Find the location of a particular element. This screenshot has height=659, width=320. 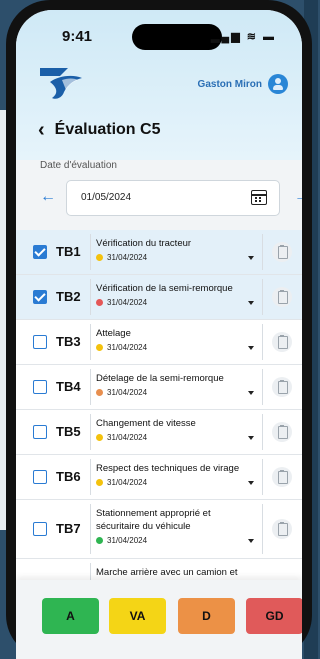

date-label: Date d'évaluation is located at coordinates (78, 165).